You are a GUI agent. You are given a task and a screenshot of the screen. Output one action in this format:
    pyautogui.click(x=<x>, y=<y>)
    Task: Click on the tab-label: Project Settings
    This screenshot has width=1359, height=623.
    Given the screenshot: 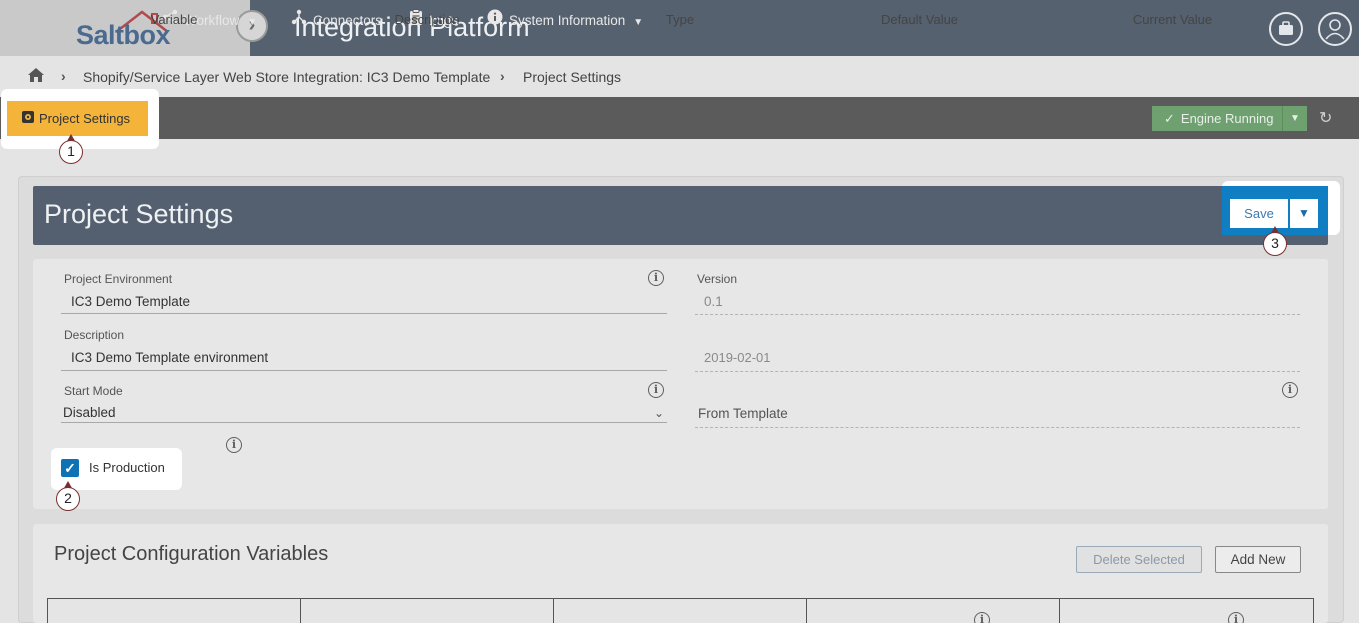 What is the action you would take?
    pyautogui.click(x=85, y=118)
    